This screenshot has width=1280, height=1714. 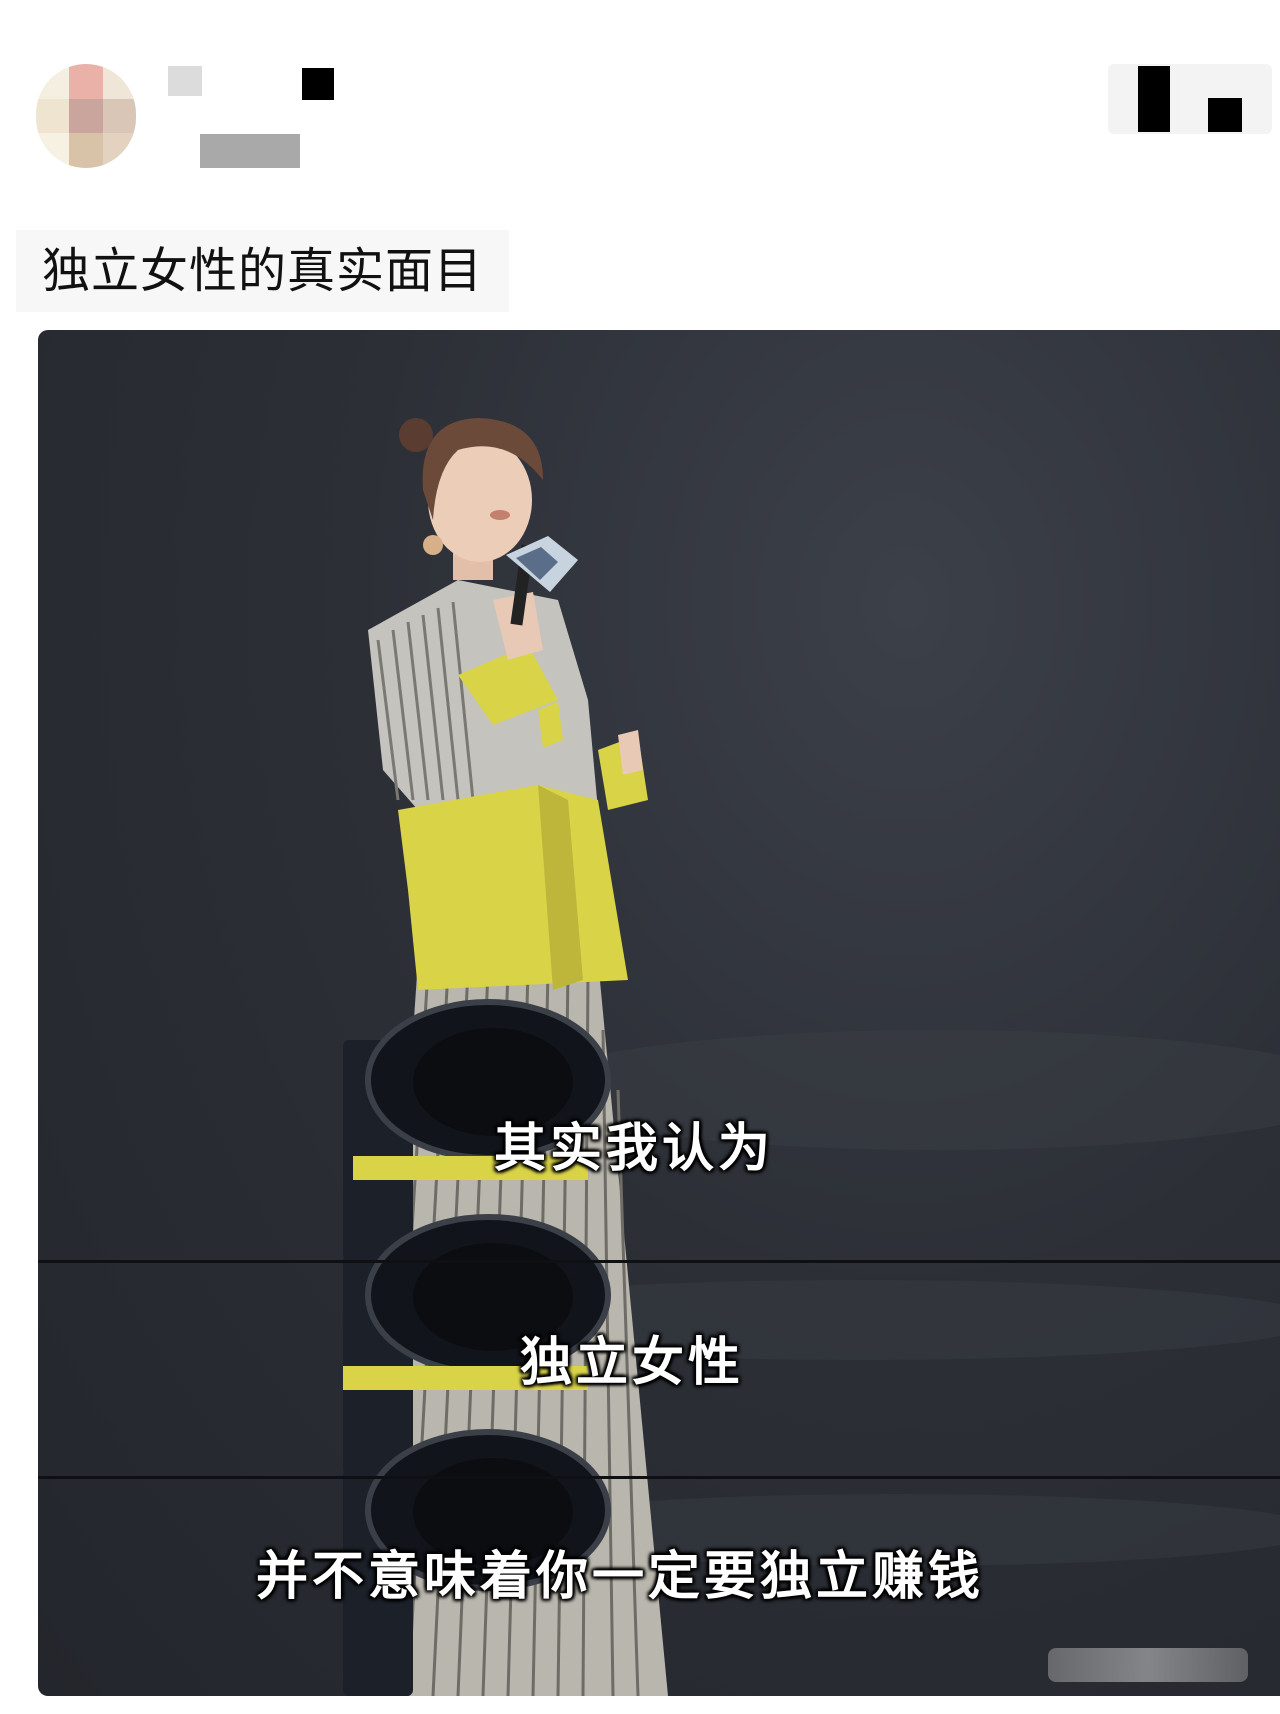 What do you see at coordinates (256, 119) in the screenshot?
I see `username-redacted` at bounding box center [256, 119].